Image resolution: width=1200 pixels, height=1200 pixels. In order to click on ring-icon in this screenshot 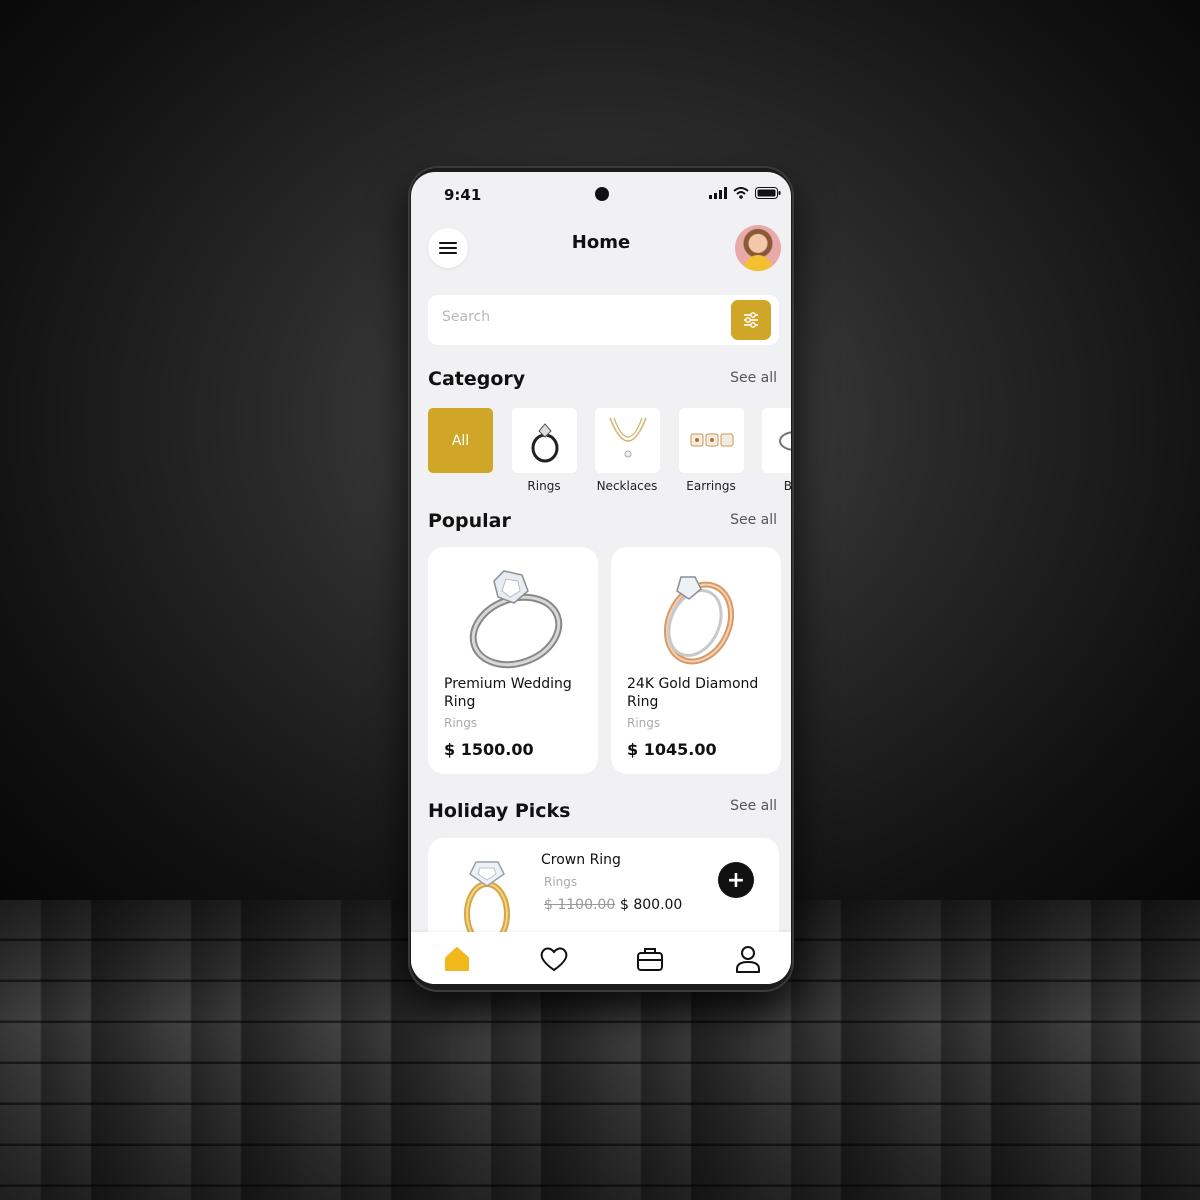, I will do `click(544, 442)`.